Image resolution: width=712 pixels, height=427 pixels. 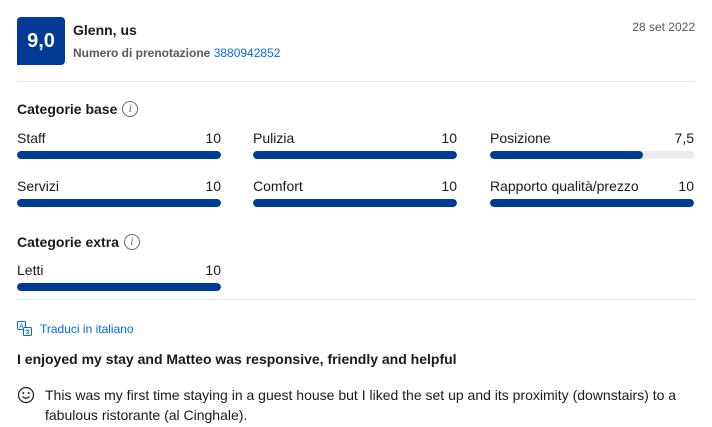 I want to click on category-letti: Letti 10, so click(x=119, y=279).